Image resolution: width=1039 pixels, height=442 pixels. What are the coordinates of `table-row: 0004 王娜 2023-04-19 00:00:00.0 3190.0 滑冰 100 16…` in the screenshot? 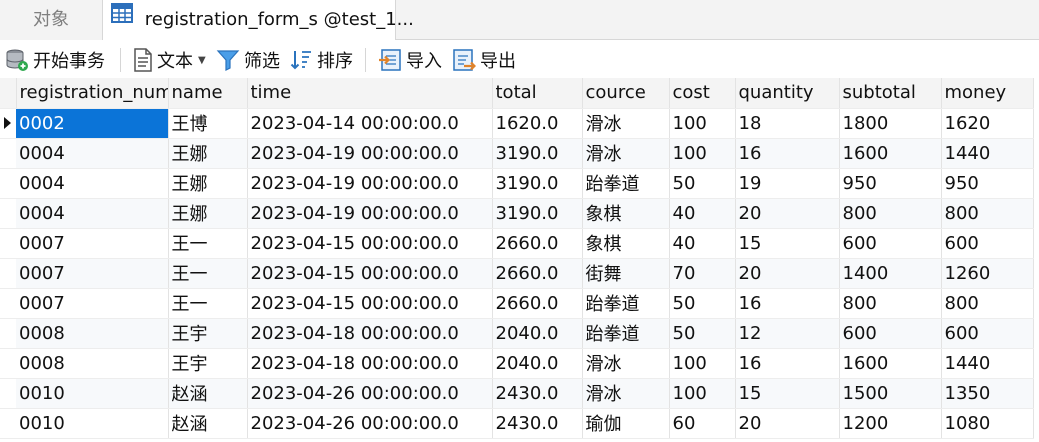 It's located at (517, 153).